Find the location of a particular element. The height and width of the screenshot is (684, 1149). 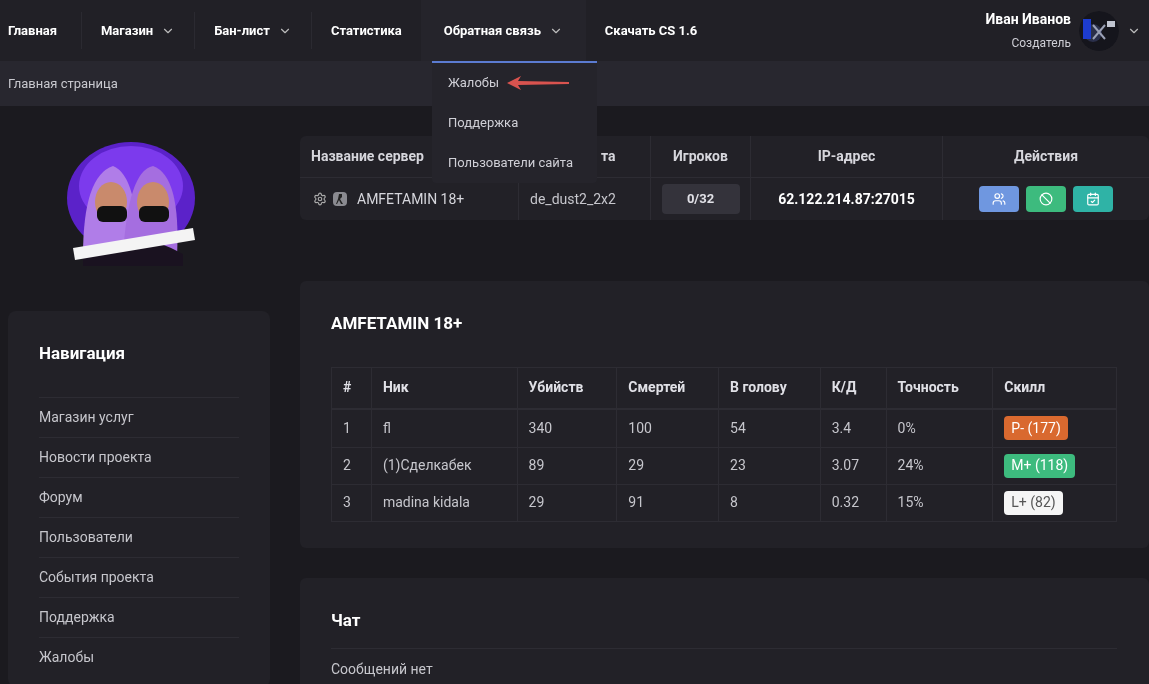

table-cell-text: 3.4 is located at coordinates (841, 428).